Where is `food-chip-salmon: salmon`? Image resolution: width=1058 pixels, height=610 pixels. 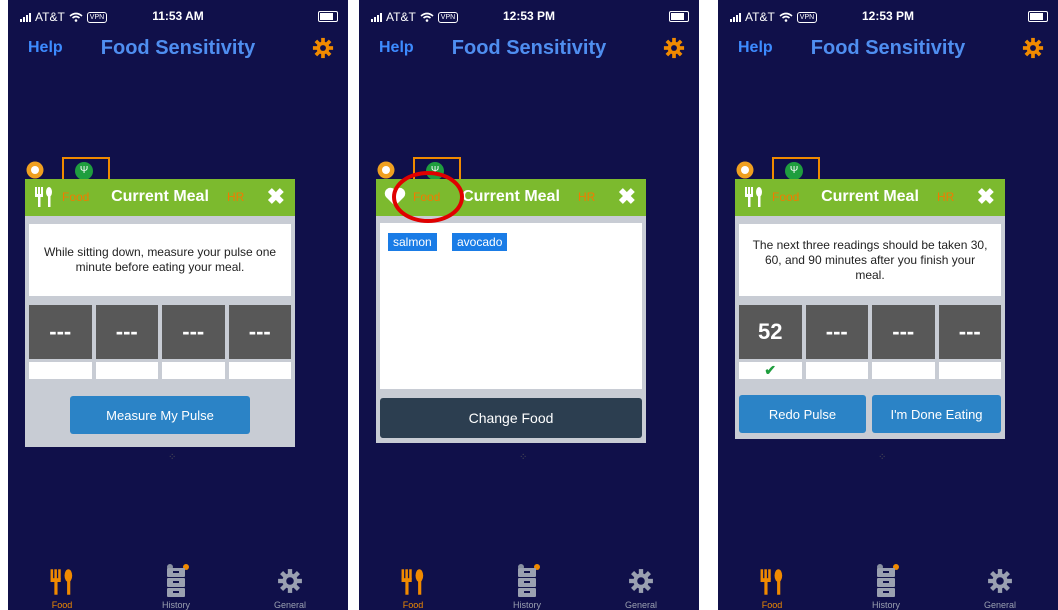 food-chip-salmon: salmon is located at coordinates (412, 242).